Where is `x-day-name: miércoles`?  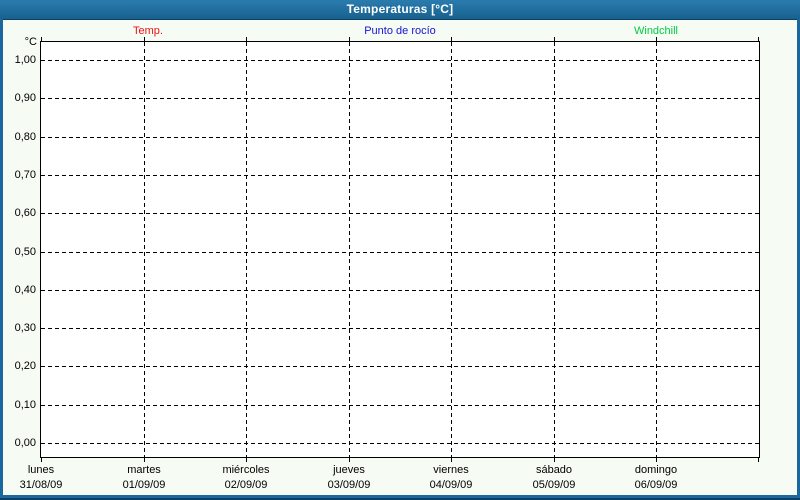 x-day-name: miércoles is located at coordinates (246, 470).